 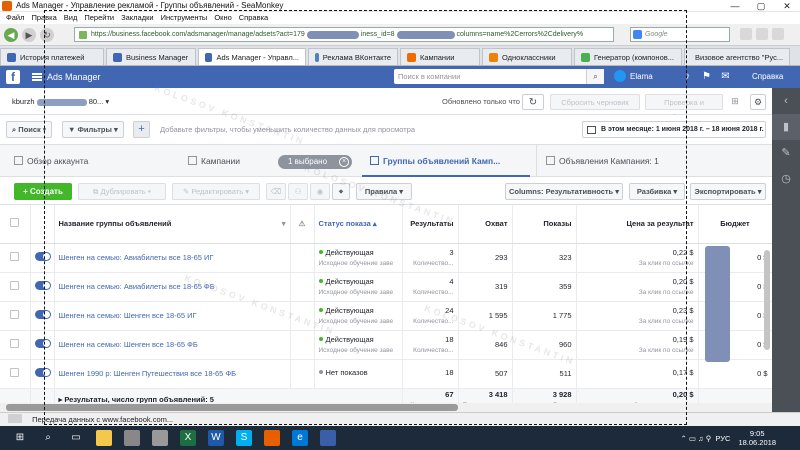 I want to click on column-header-status: Статус показа ▴, so click(x=358, y=224).